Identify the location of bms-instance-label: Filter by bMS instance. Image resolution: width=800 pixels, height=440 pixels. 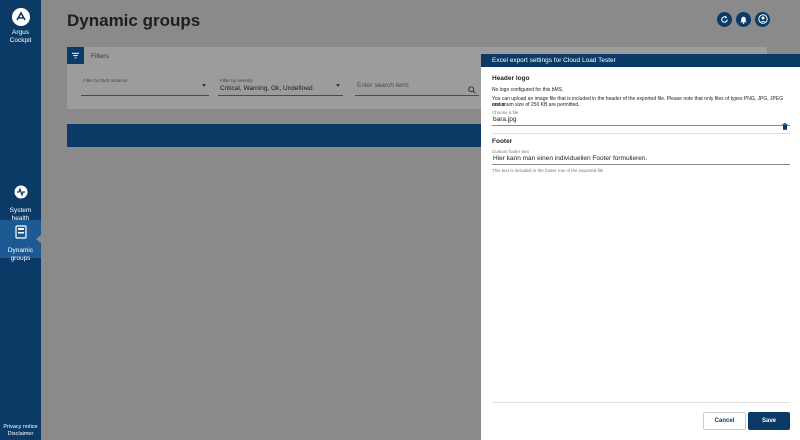
(105, 80).